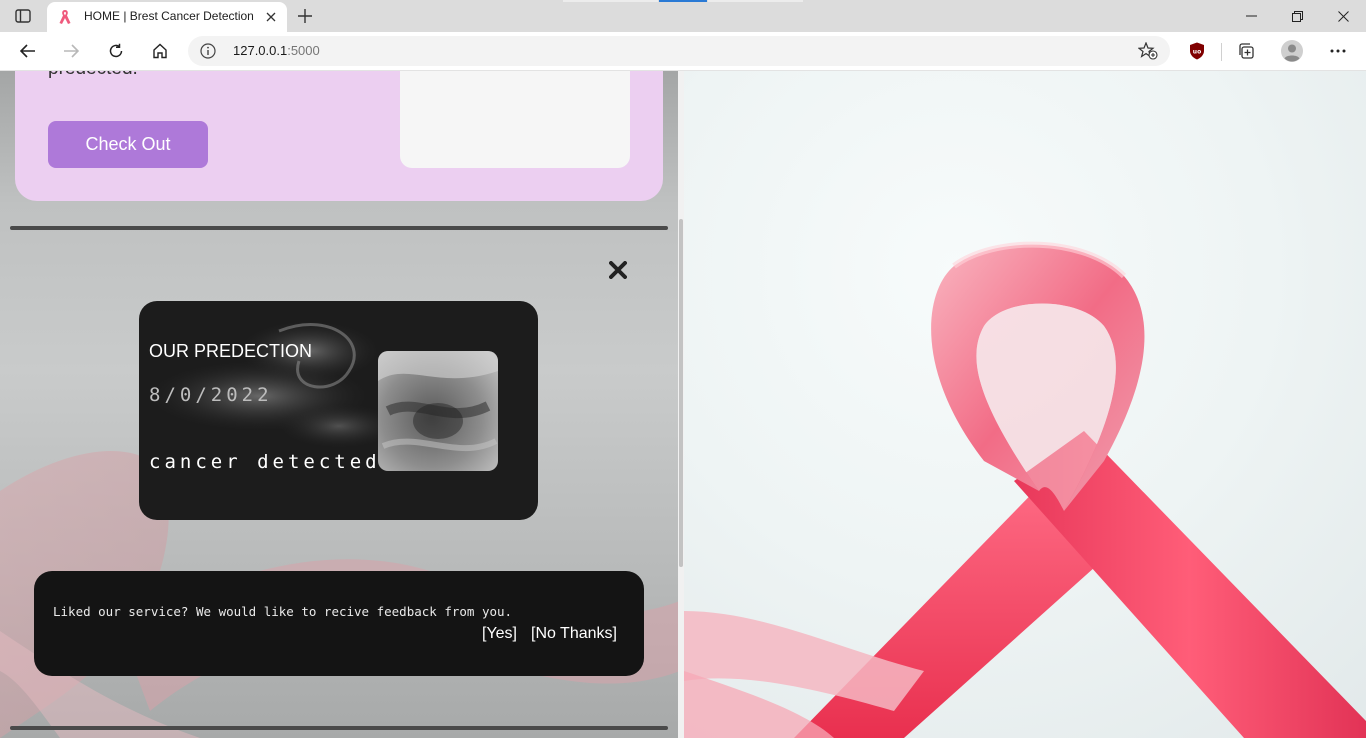 Image resolution: width=1366 pixels, height=738 pixels. What do you see at coordinates (1221, 52) in the screenshot?
I see `toolbar-separator` at bounding box center [1221, 52].